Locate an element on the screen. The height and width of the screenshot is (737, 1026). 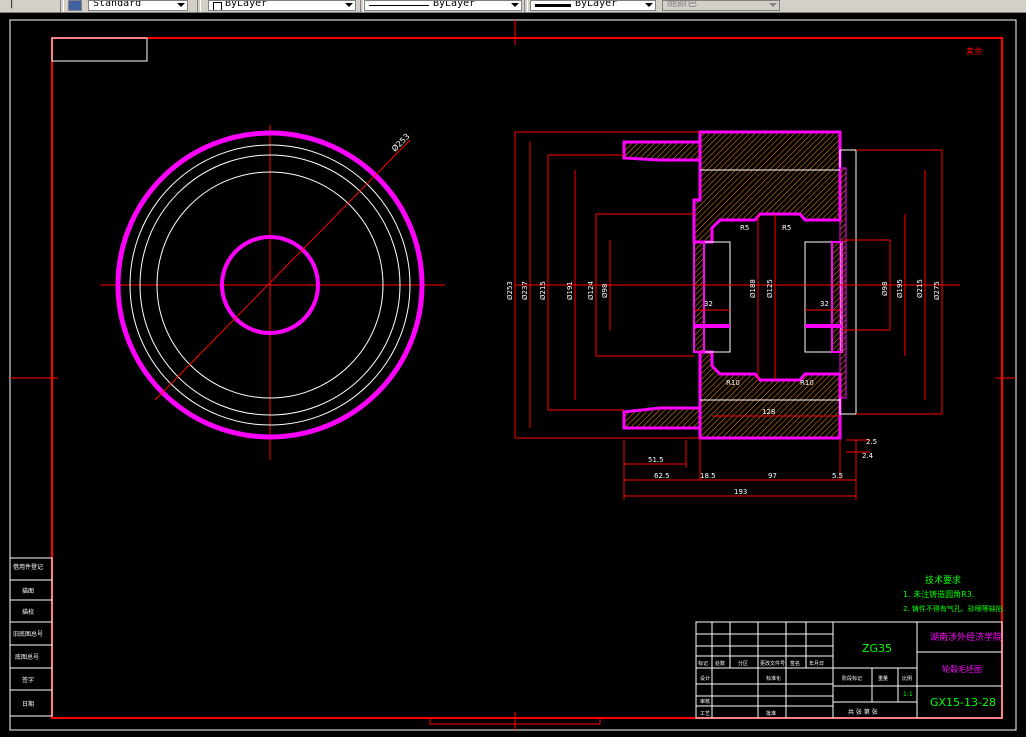
side-label-1: 借用件登记 is located at coordinates (28, 567).